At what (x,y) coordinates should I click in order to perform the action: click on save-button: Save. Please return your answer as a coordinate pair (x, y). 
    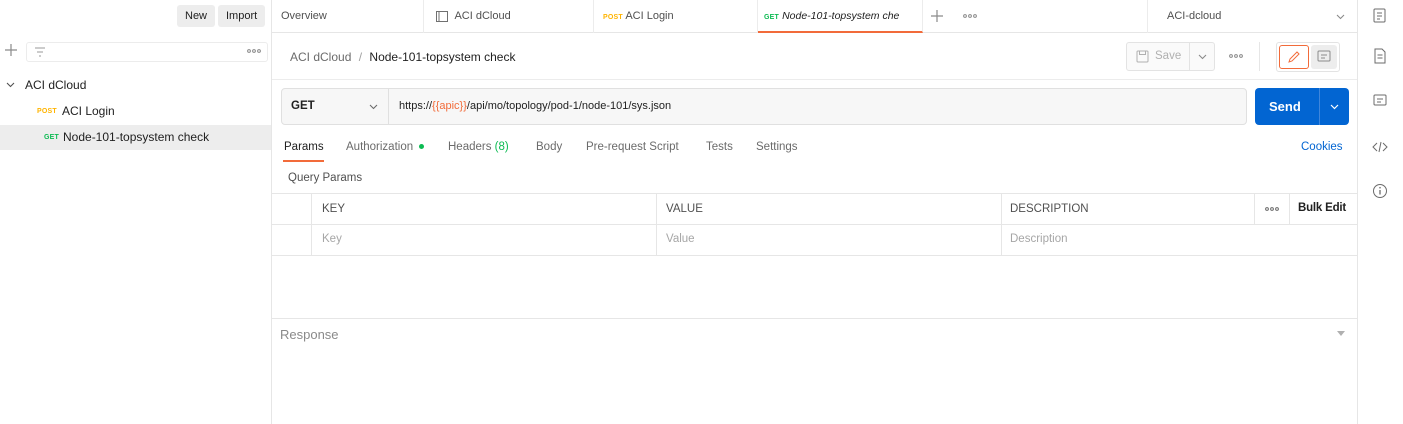
    Looking at the image, I should click on (1158, 56).